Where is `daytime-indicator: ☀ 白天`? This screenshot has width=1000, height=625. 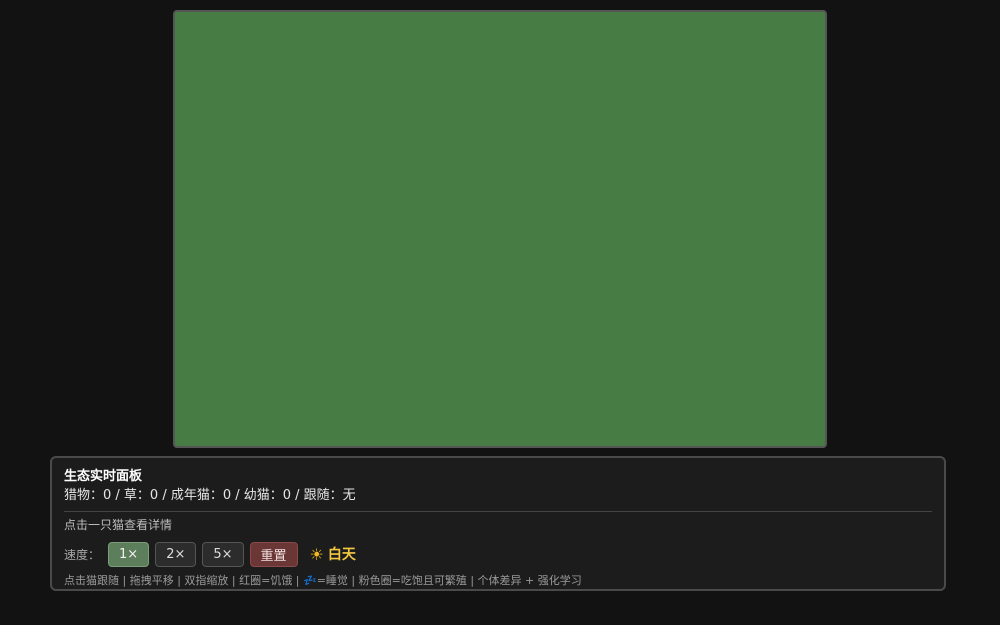 daytime-indicator: ☀ 白天 is located at coordinates (333, 554).